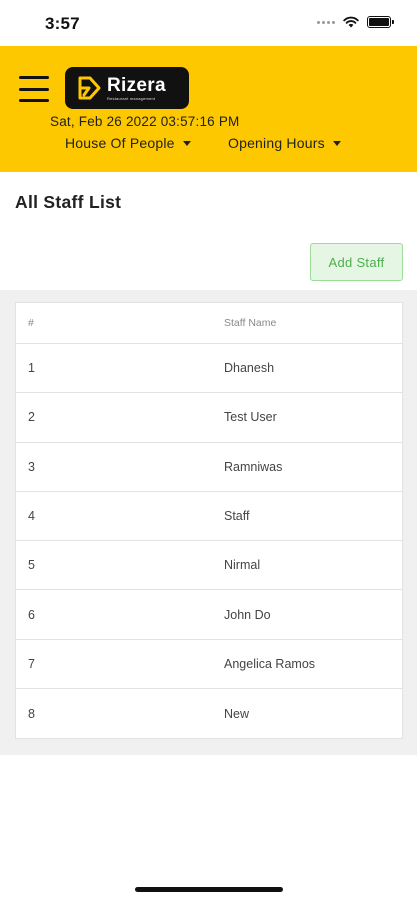  I want to click on staff-name: Dhanesh, so click(249, 368).